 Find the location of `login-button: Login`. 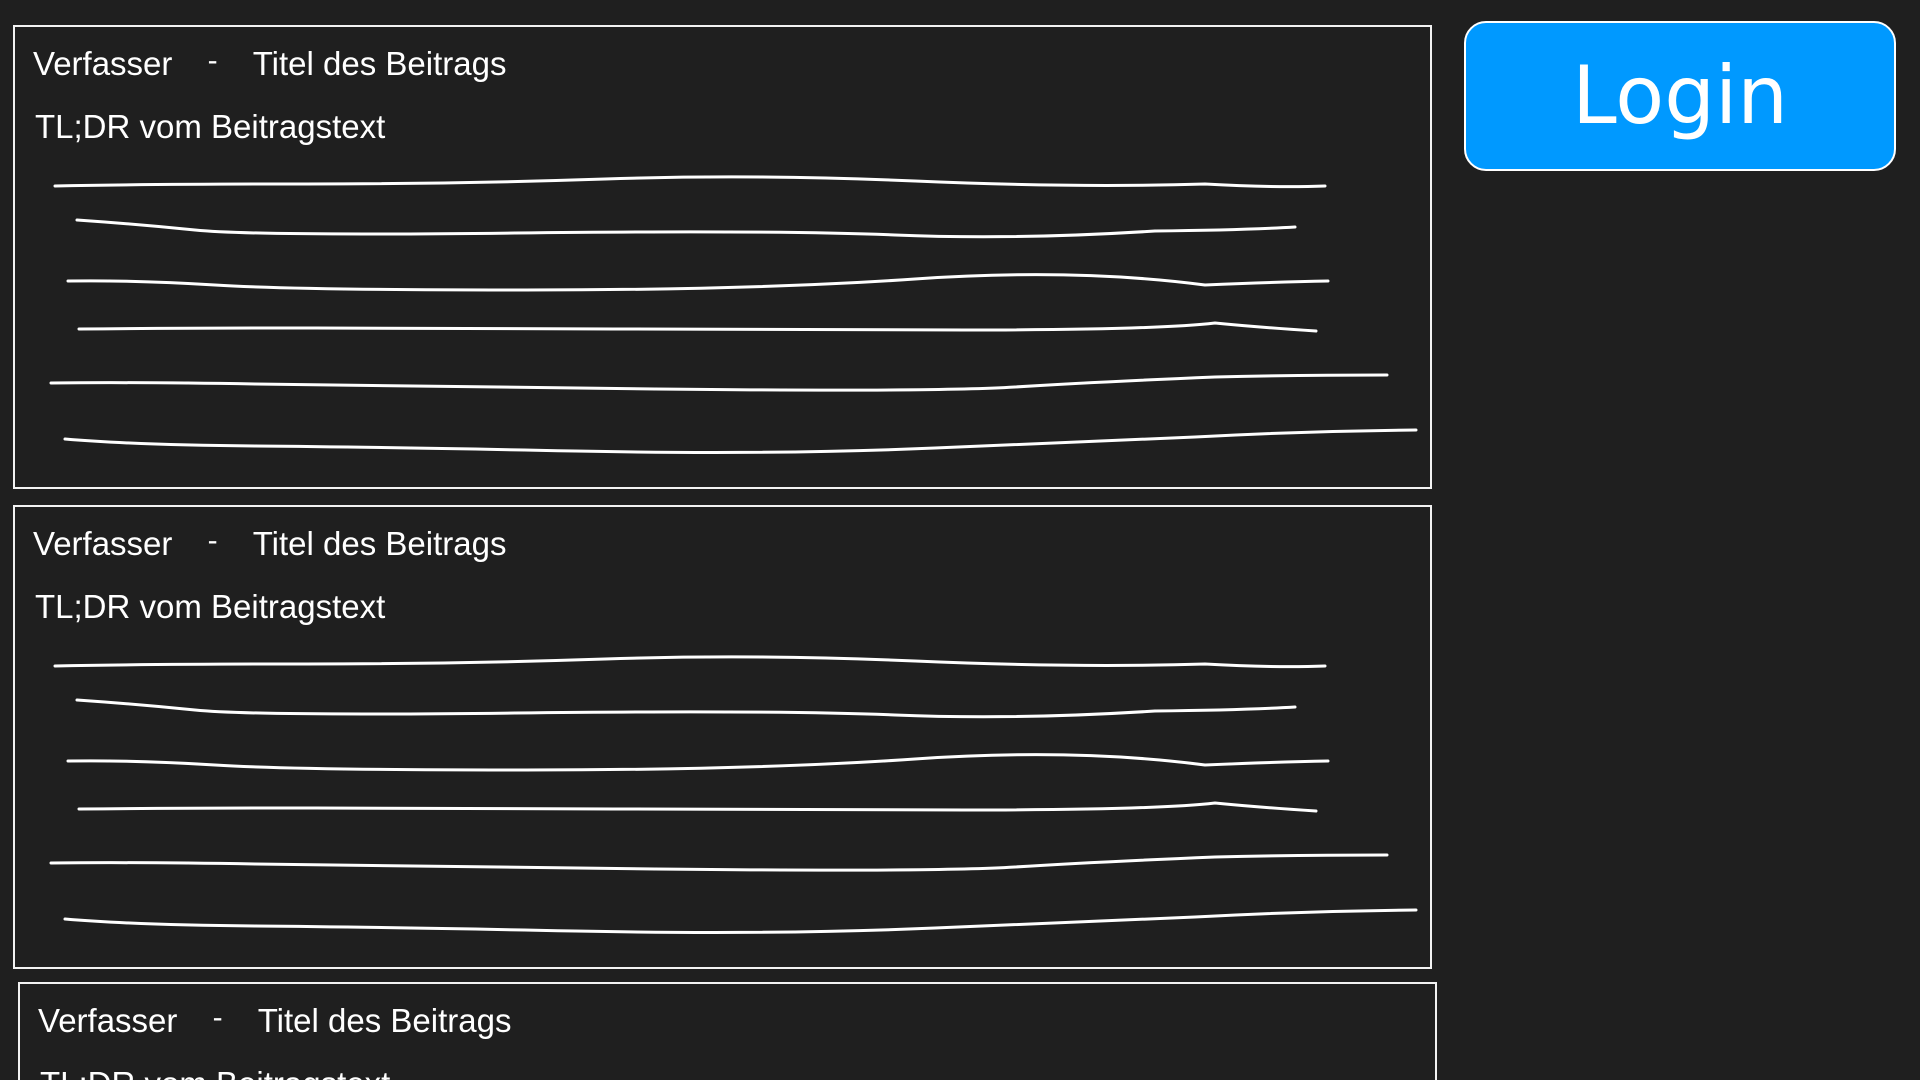

login-button: Login is located at coordinates (1680, 96).